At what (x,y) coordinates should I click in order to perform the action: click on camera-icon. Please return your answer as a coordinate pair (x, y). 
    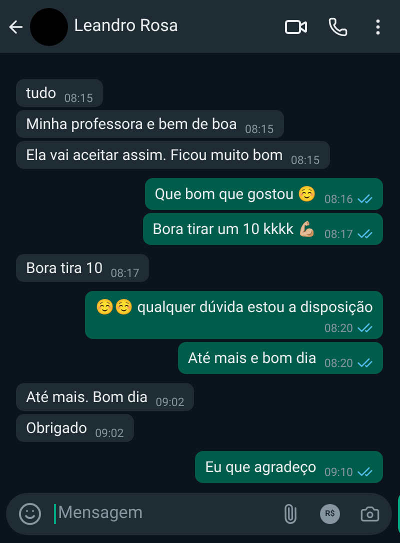
    Looking at the image, I should click on (370, 514).